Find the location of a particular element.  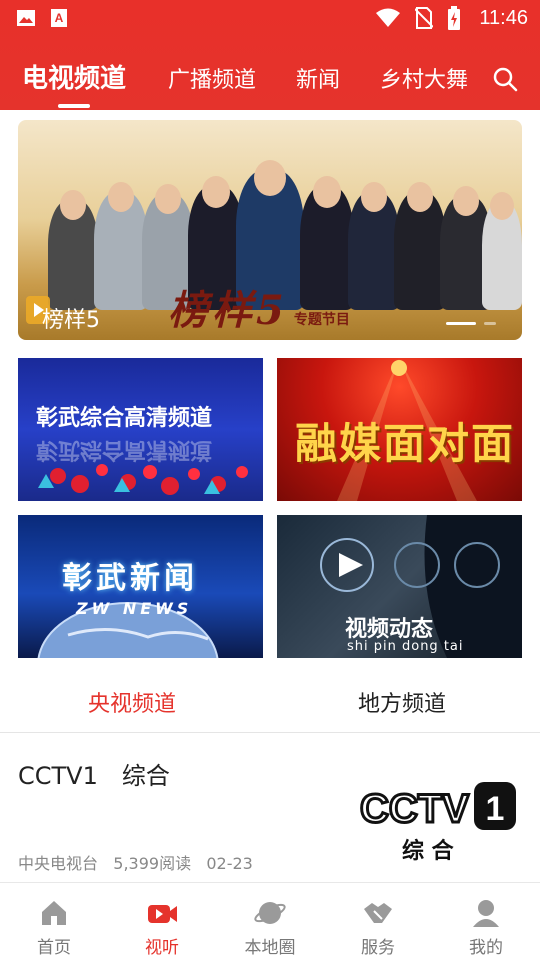

channel-tile-title: 彰武新闻 is located at coordinates (130, 578).